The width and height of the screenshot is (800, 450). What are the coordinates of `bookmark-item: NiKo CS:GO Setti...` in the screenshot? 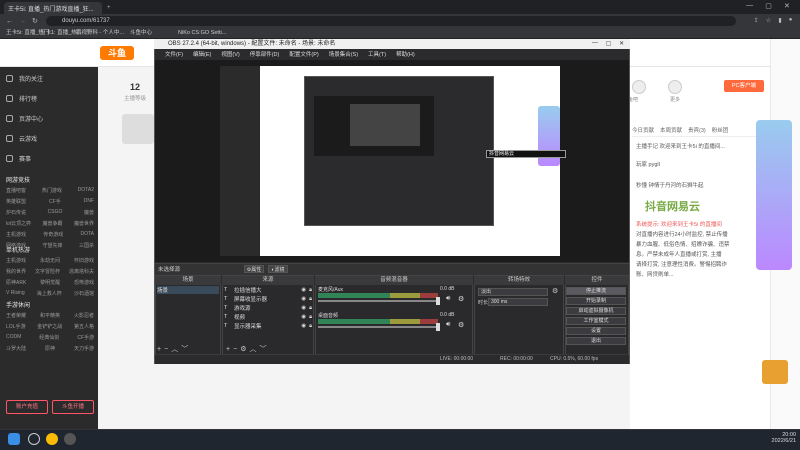 It's located at (202, 33).